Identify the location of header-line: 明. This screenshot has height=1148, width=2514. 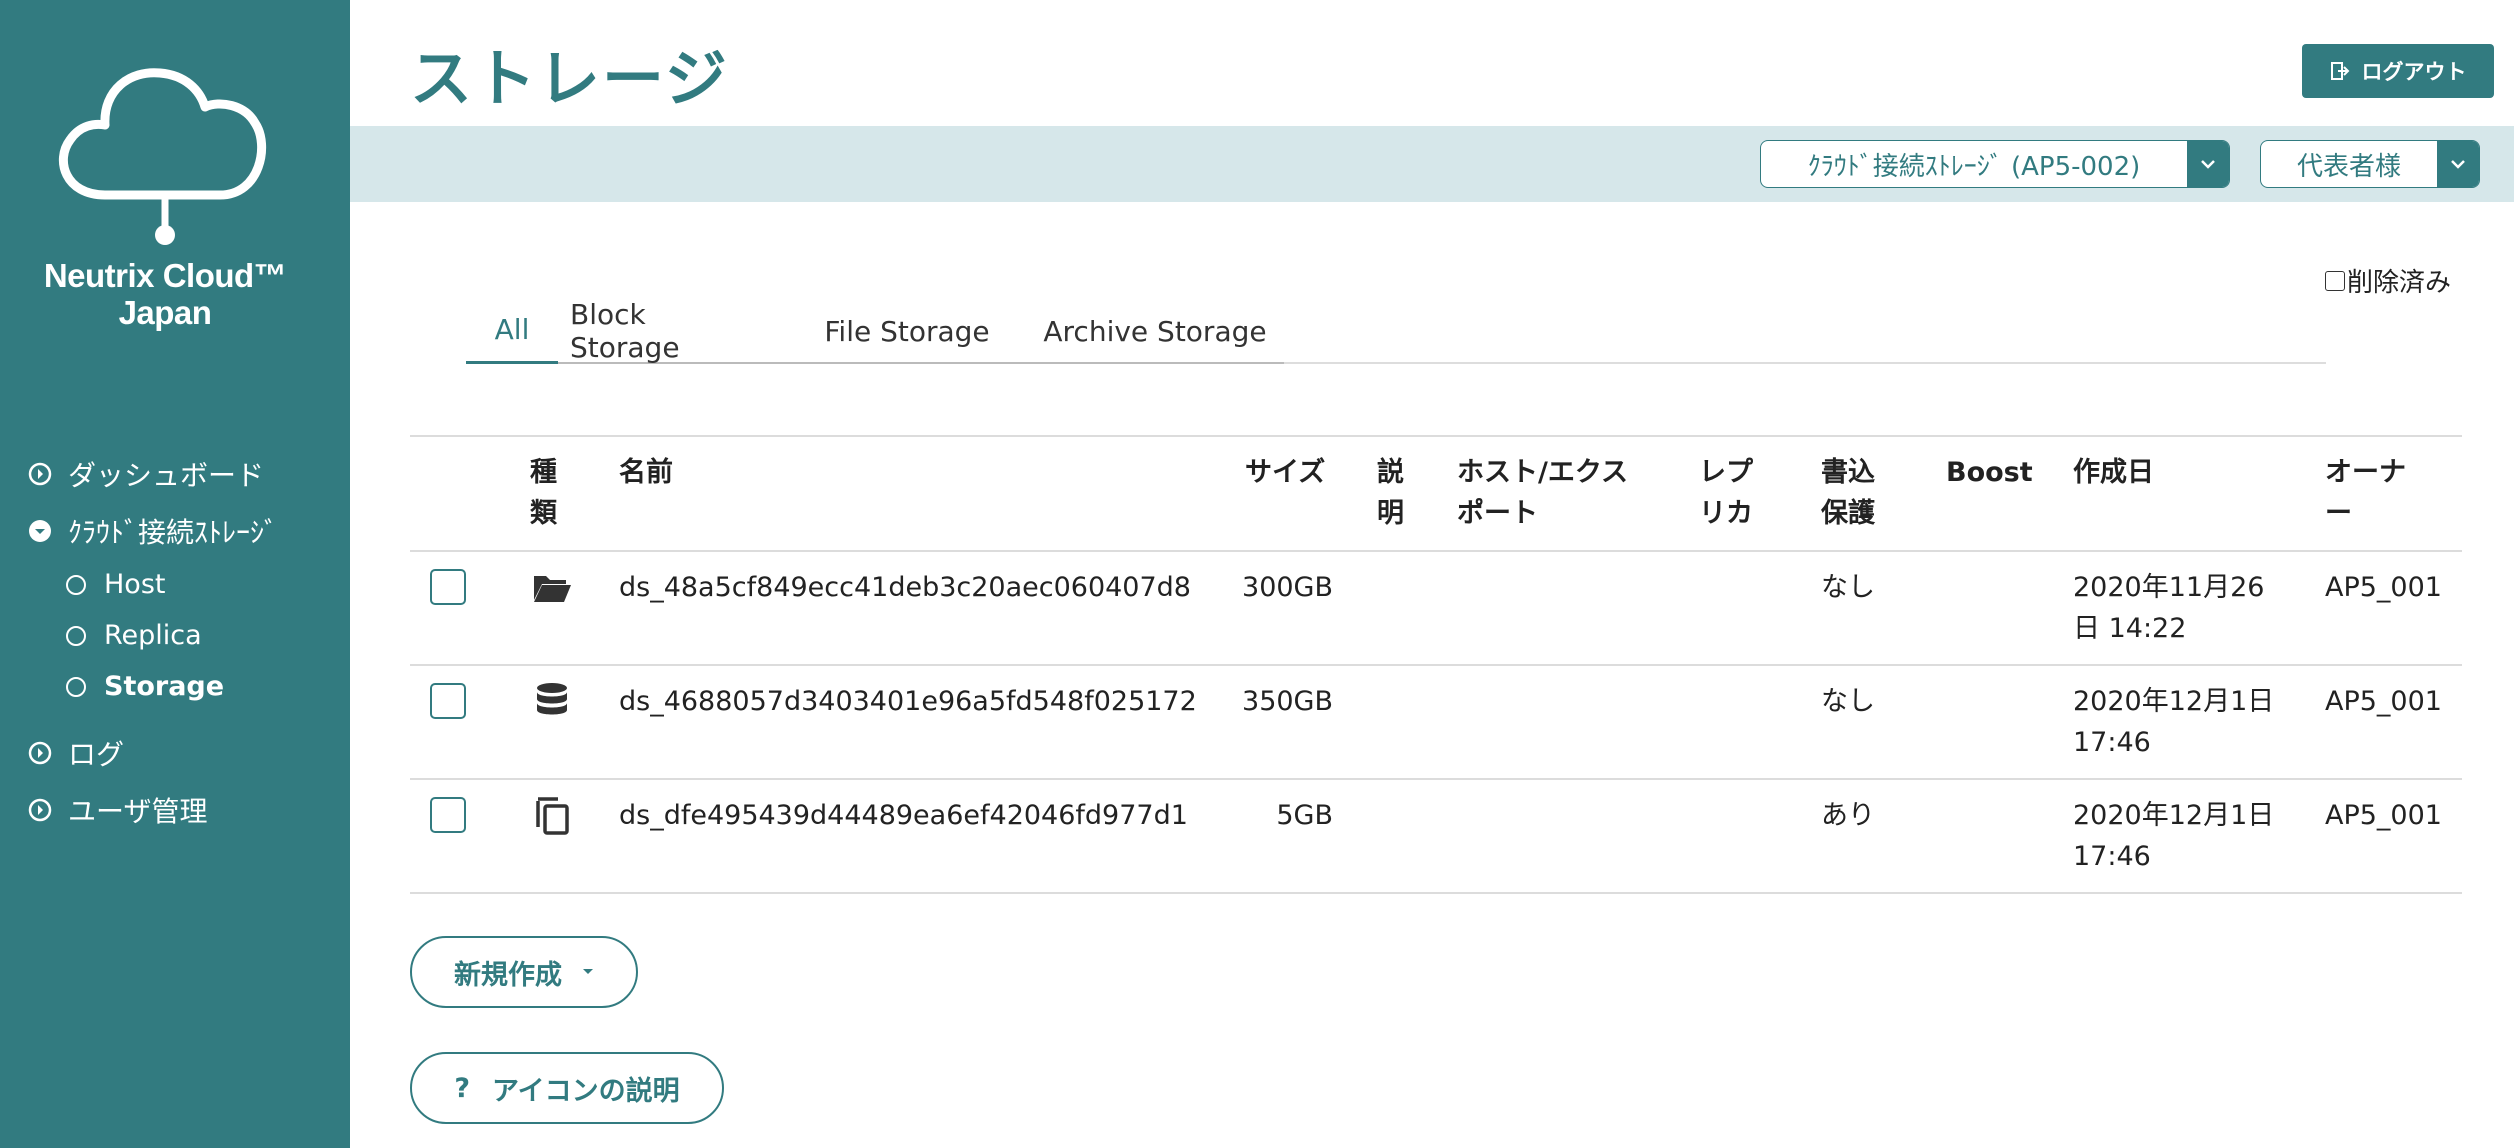
(1390, 513).